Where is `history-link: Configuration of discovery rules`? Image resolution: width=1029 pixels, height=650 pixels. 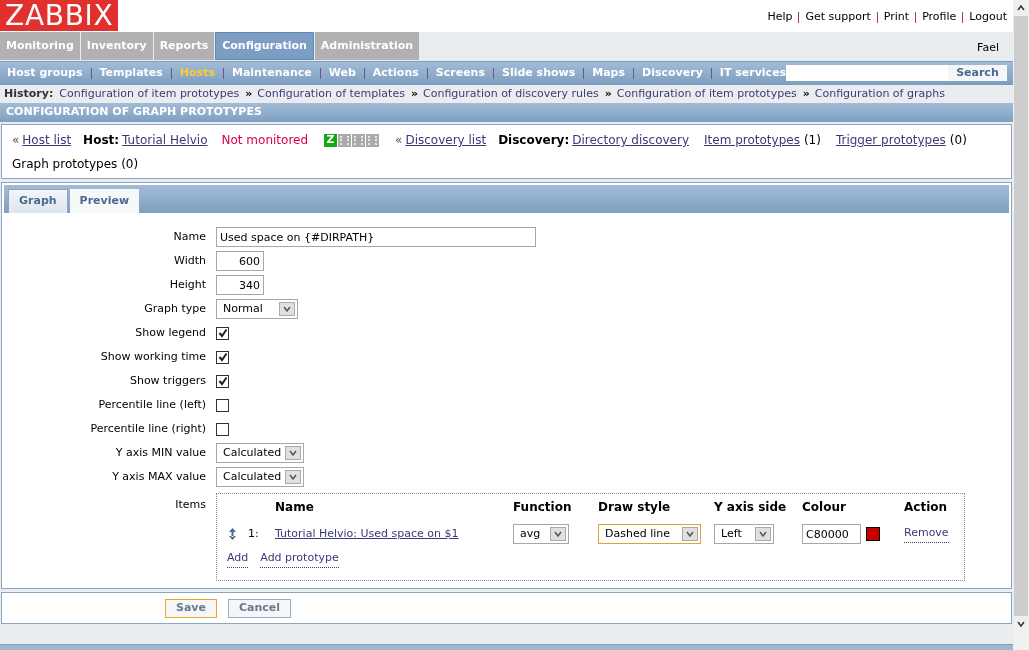
history-link: Configuration of discovery rules is located at coordinates (511, 94).